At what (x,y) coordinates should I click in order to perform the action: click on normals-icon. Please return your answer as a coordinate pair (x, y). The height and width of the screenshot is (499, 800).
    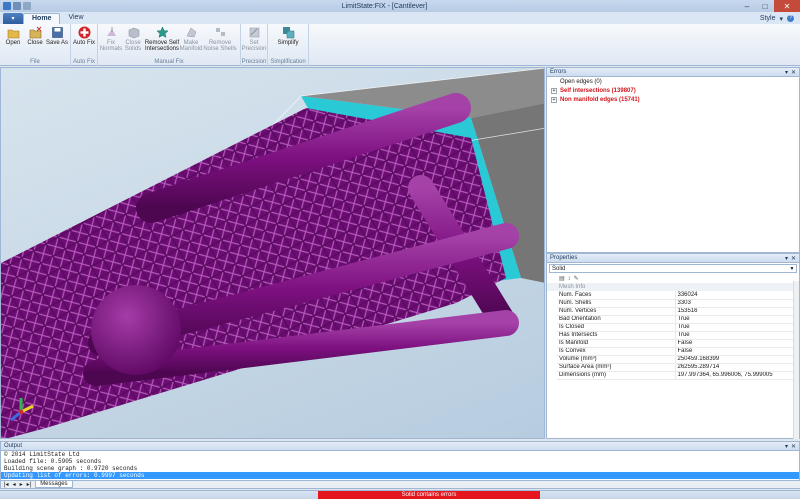
    Looking at the image, I should click on (111, 32).